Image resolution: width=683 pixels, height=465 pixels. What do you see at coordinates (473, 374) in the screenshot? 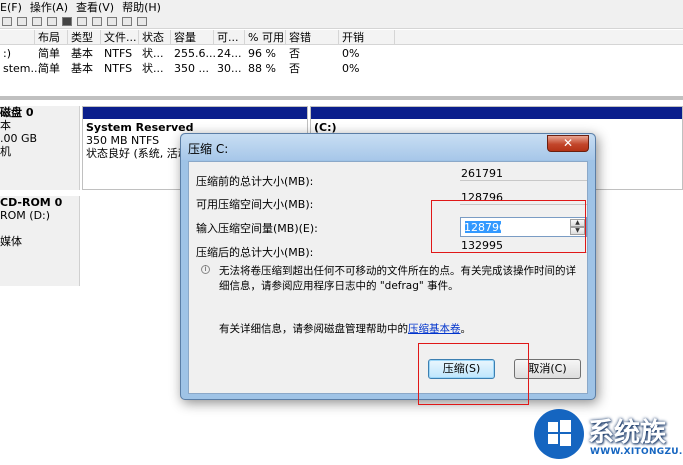
I see `annotation-box-shrink` at bounding box center [473, 374].